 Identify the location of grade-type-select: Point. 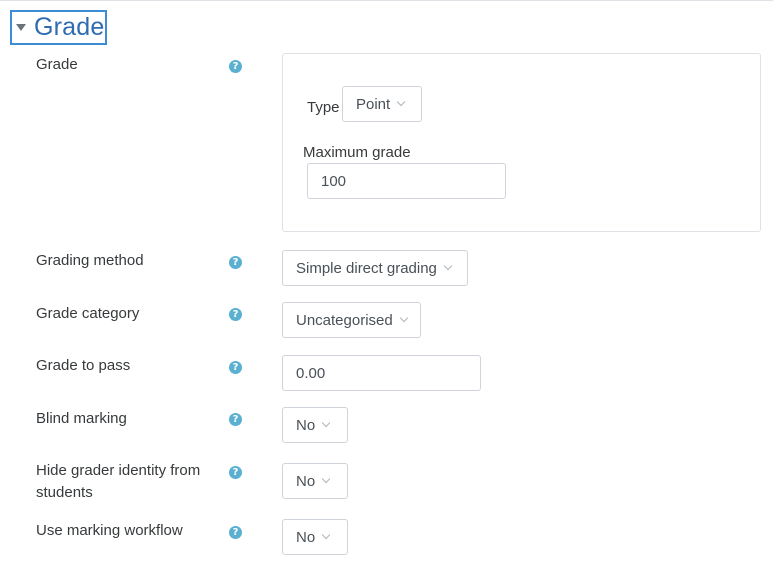
(382, 104).